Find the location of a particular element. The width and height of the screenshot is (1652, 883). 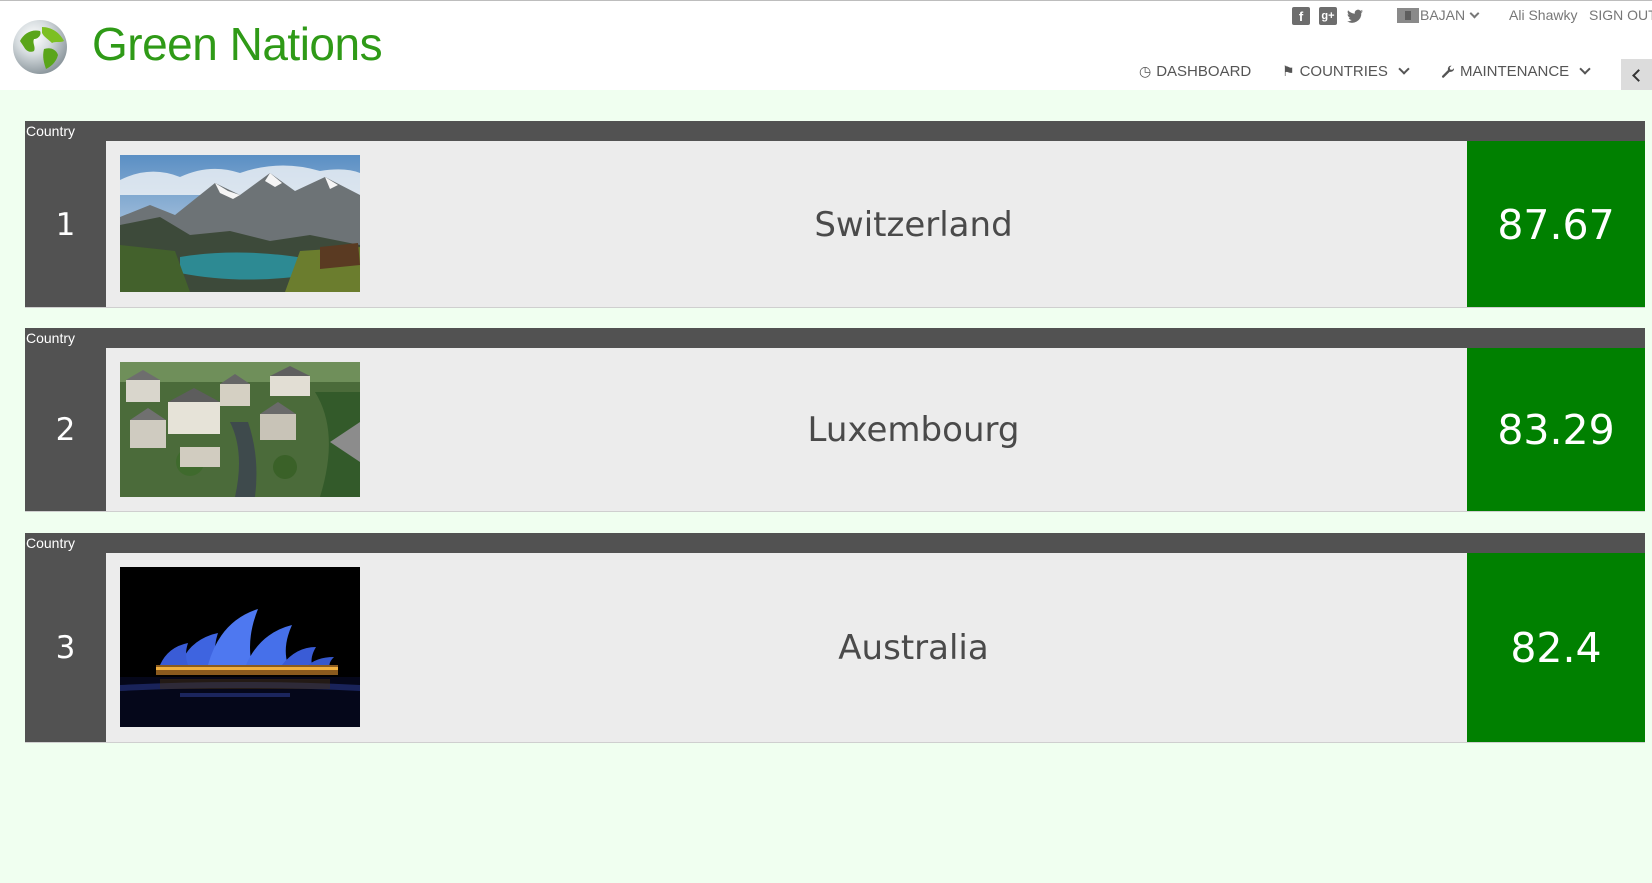

social-links: f g+ is located at coordinates (1328, 16).